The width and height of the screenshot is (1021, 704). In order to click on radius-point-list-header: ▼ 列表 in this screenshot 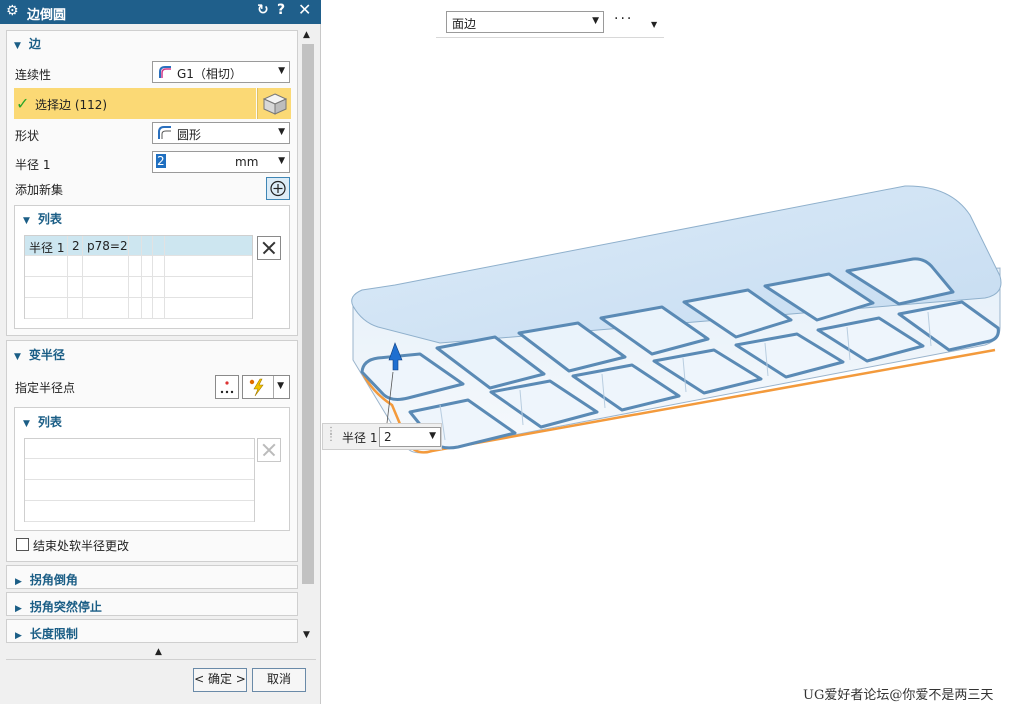, I will do `click(42, 421)`.